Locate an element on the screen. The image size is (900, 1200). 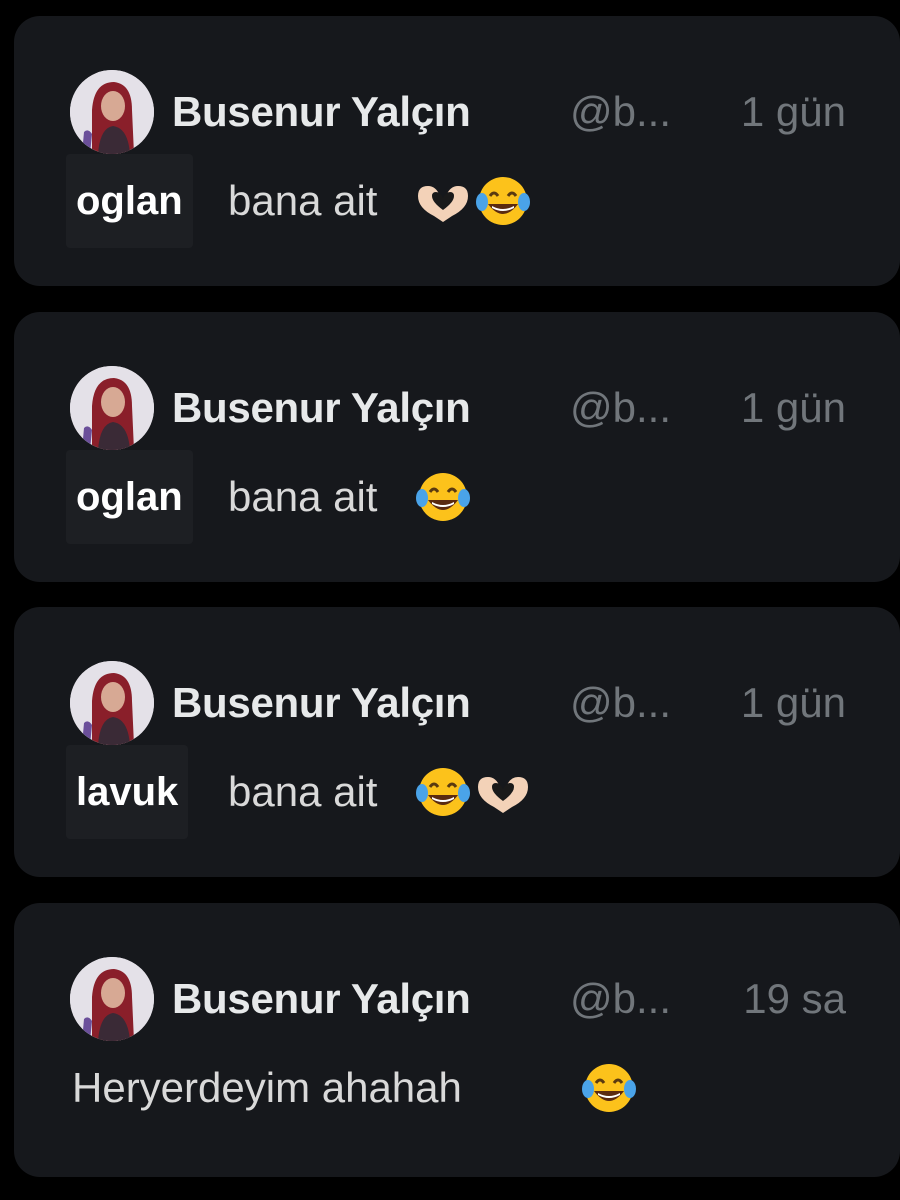
highlighted-word: lavuk is located at coordinates (127, 792).